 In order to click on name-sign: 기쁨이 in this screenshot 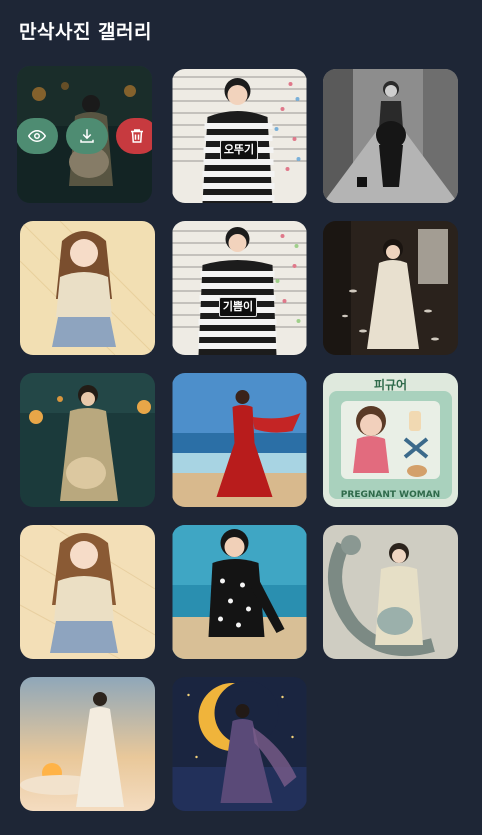, I will do `click(238, 307)`.